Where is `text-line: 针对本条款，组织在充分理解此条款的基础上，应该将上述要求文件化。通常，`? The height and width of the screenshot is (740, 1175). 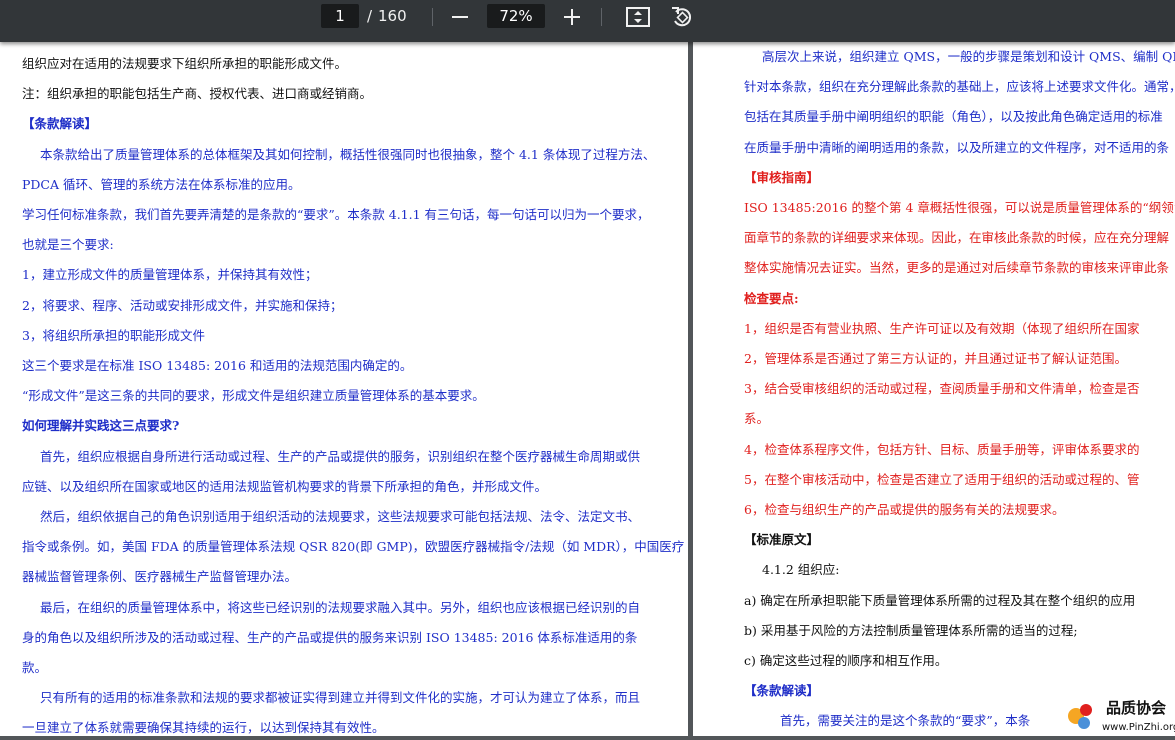 text-line: 针对本条款，组织在充分理解此条款的基础上，应该将上述要求文件化。通常， is located at coordinates (959, 87).